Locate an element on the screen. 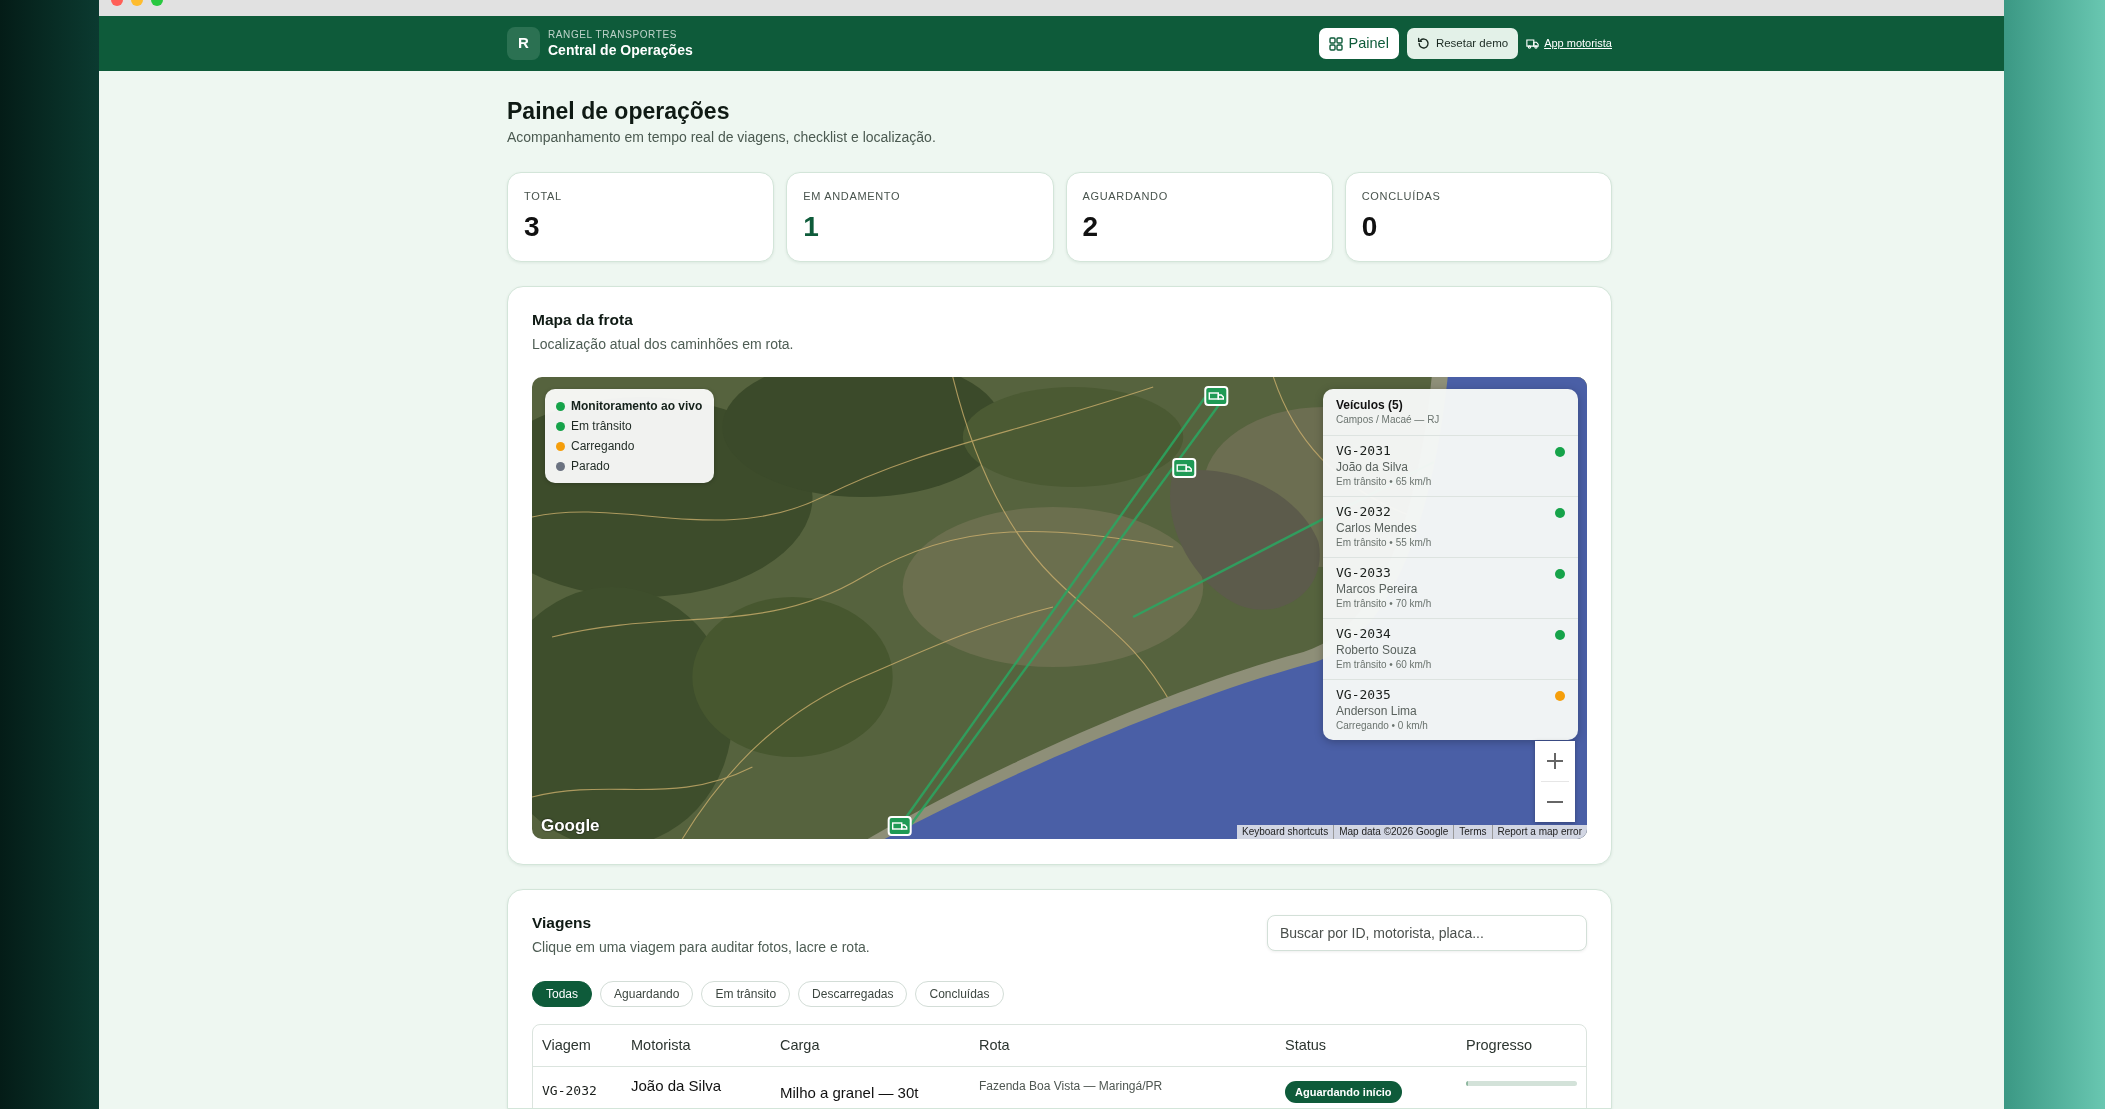 The image size is (2105, 1109). vehicle-status: Carregando • 0 km/h is located at coordinates (1382, 726).